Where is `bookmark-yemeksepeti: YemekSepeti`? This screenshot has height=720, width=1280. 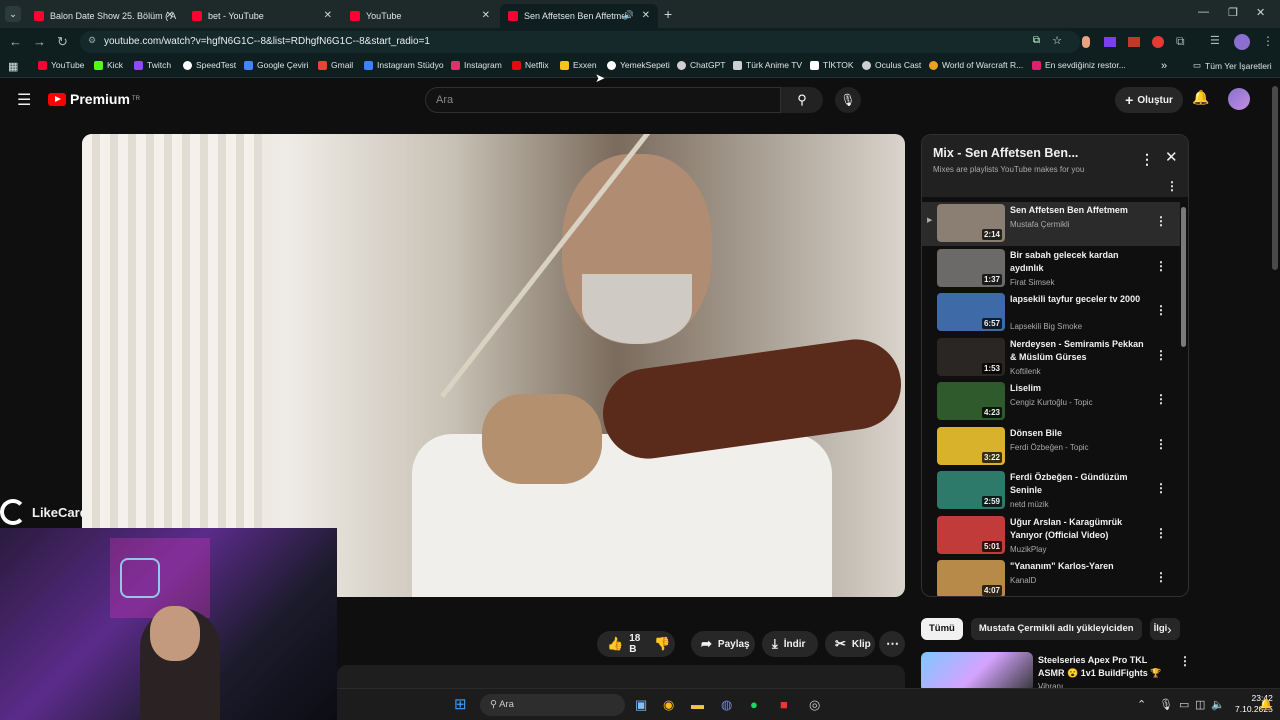 bookmark-yemeksepeti: YemekSepeti is located at coordinates (638, 65).